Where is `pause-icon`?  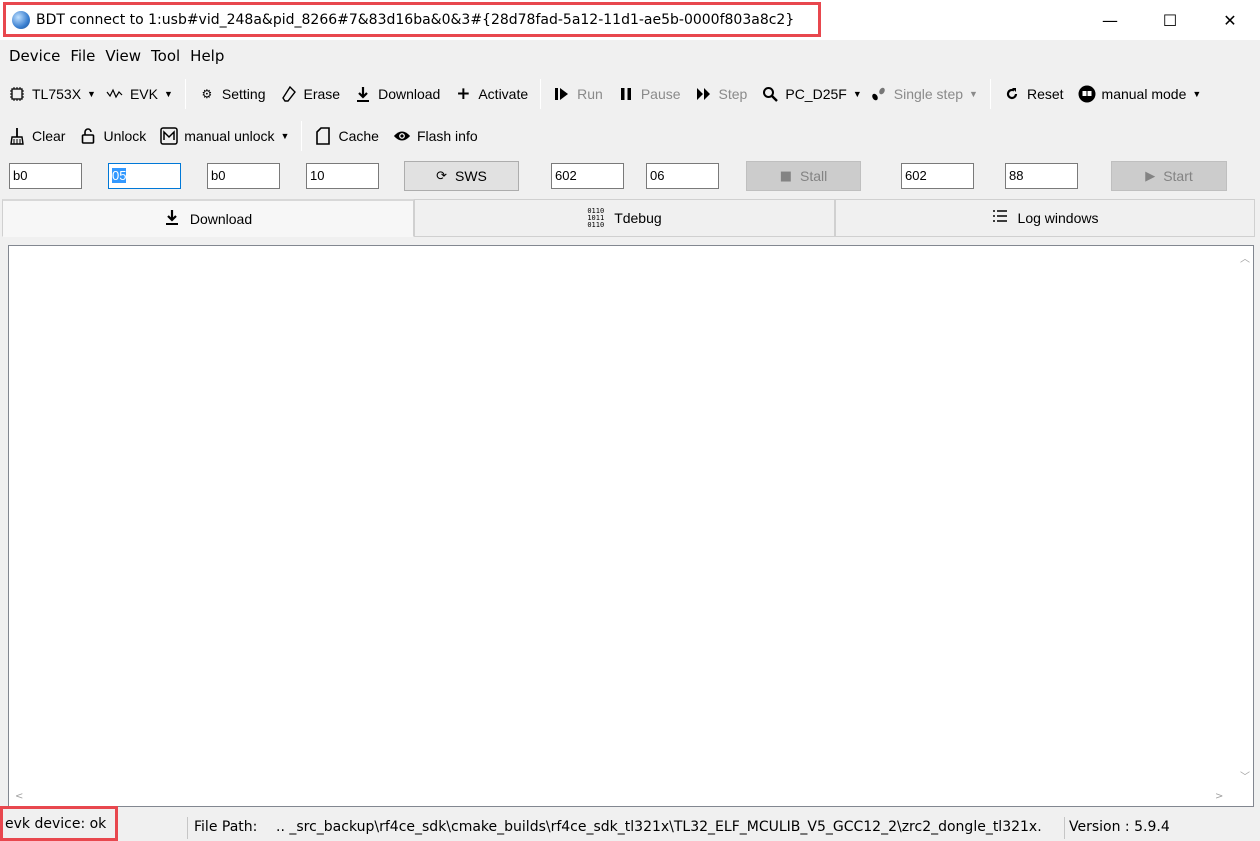 pause-icon is located at coordinates (626, 94).